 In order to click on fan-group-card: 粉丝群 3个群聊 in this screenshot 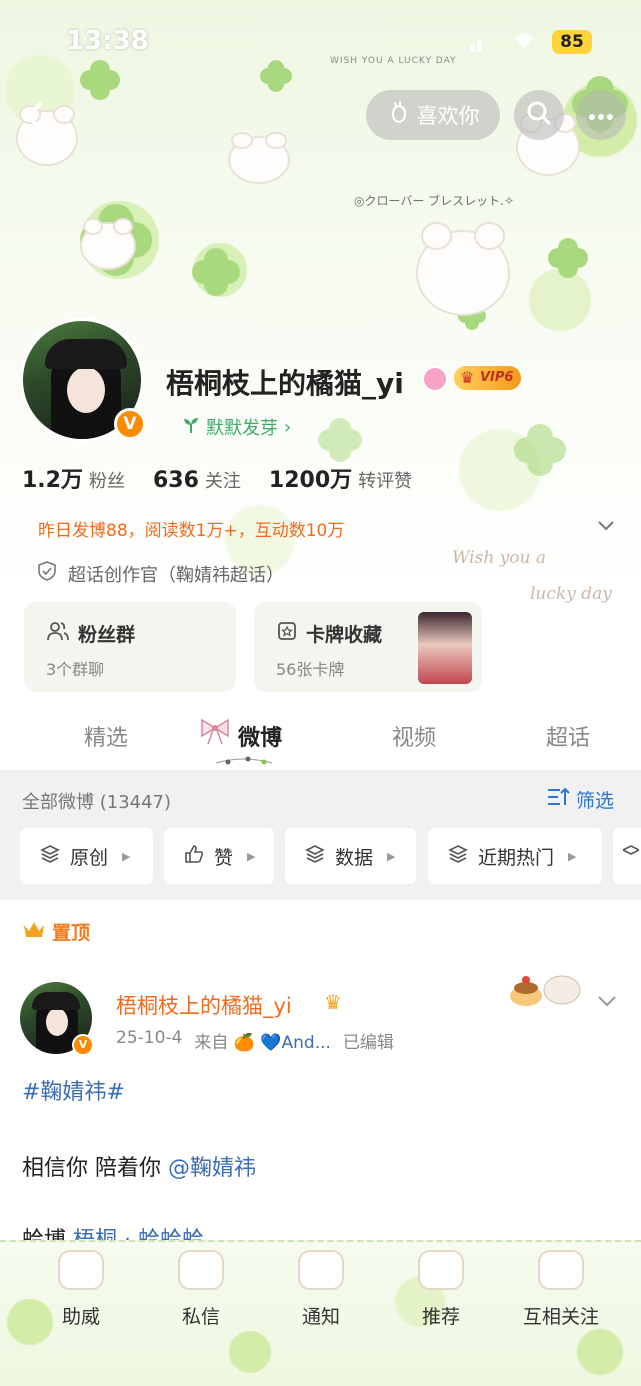, I will do `click(130, 647)`.